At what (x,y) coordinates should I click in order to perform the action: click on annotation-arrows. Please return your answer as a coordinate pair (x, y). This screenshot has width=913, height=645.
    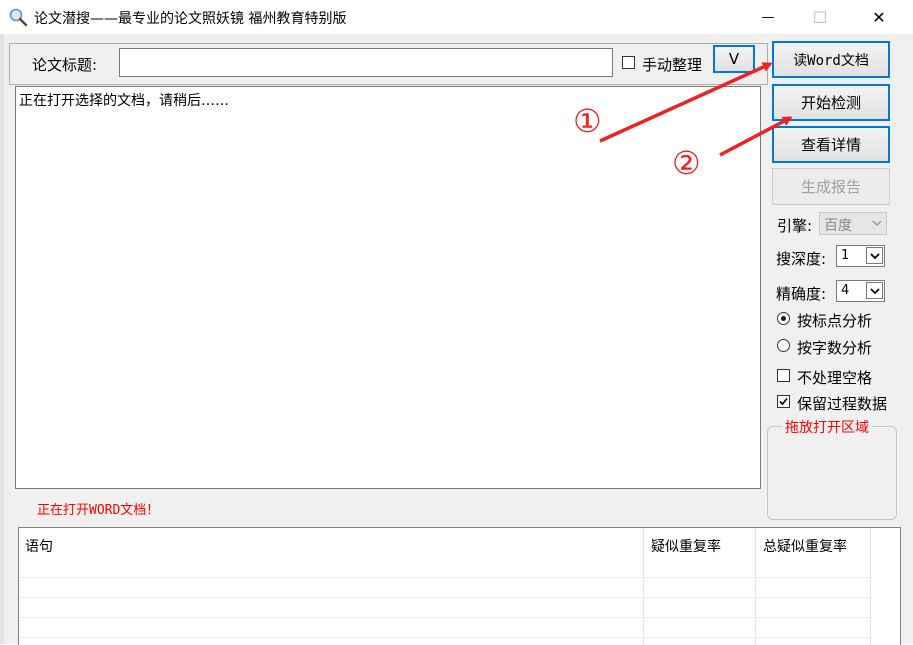
    Looking at the image, I should click on (696, 109).